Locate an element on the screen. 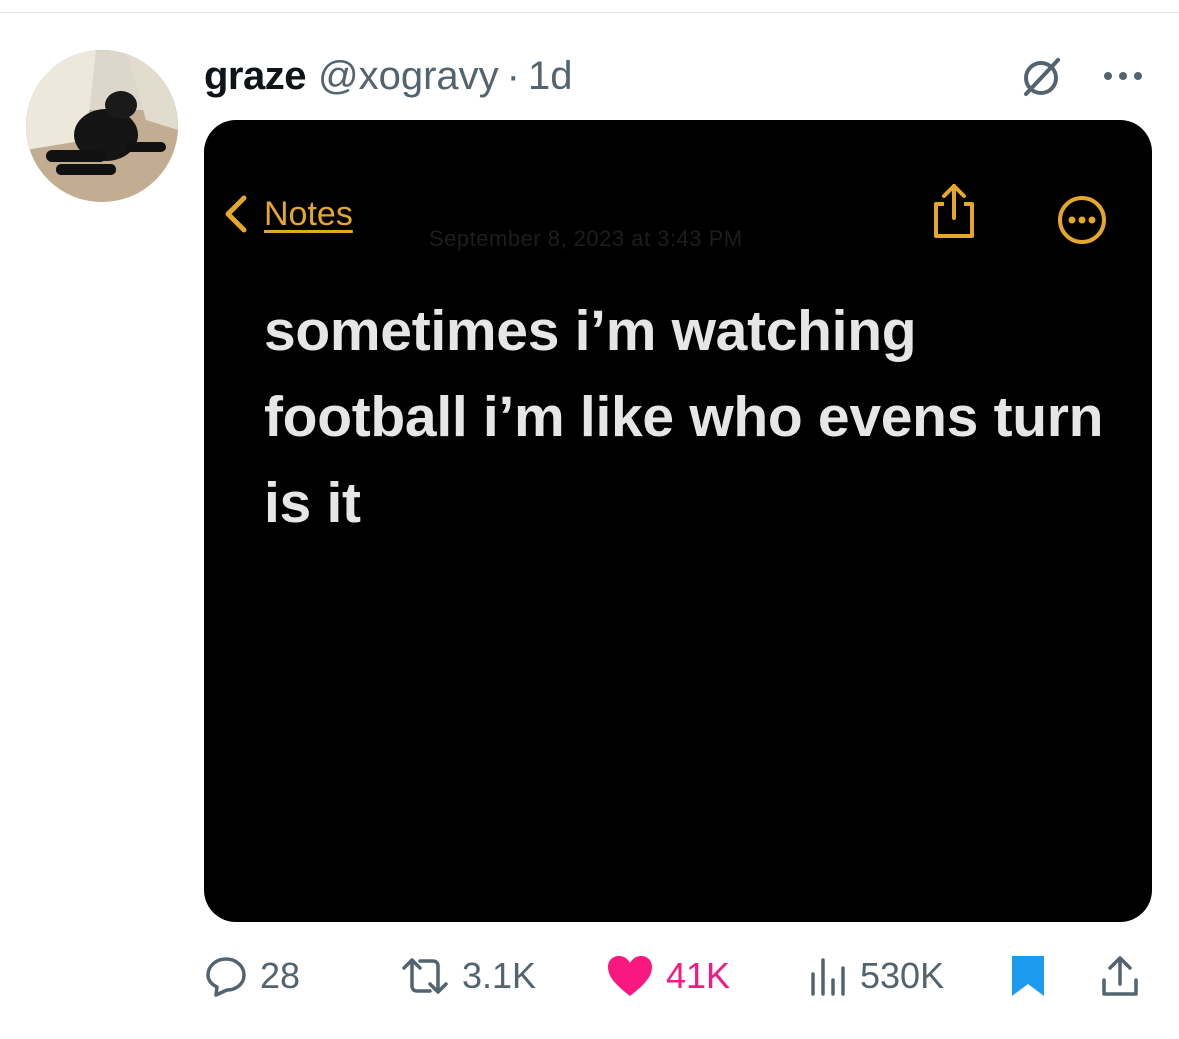 The image size is (1179, 1039). views-count: 530K is located at coordinates (902, 975).